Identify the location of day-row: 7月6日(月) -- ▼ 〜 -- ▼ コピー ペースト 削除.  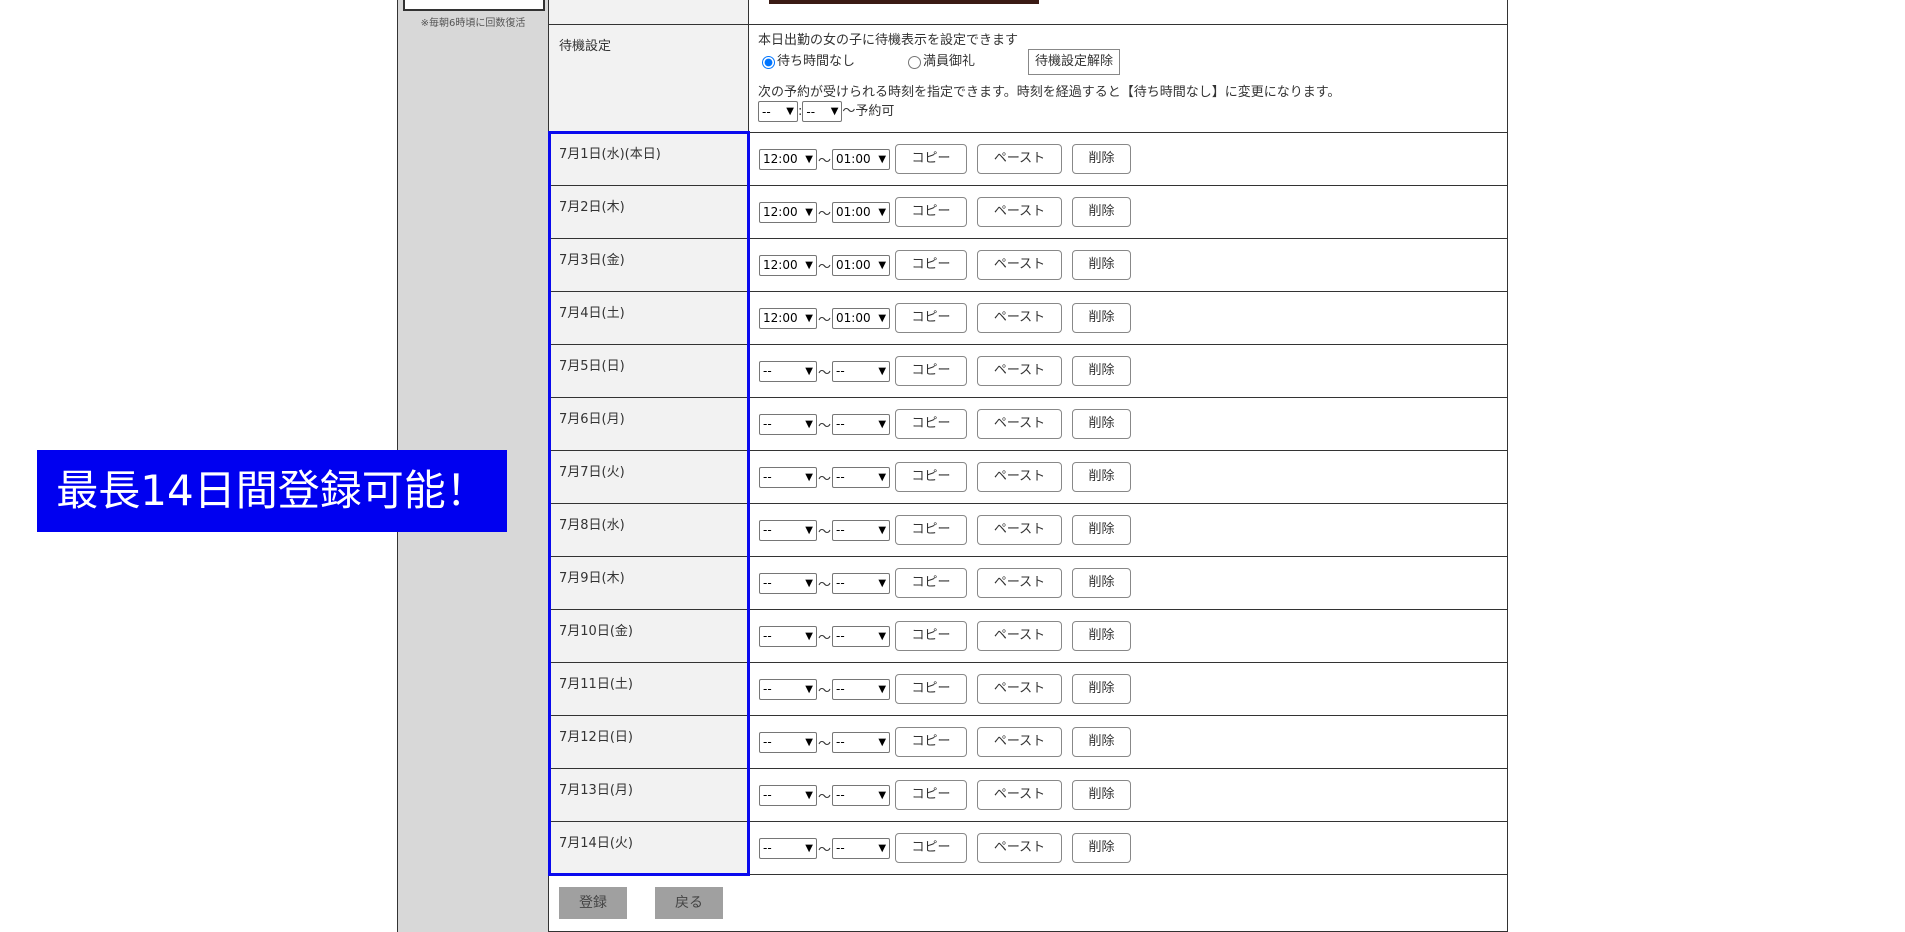
(1028, 424).